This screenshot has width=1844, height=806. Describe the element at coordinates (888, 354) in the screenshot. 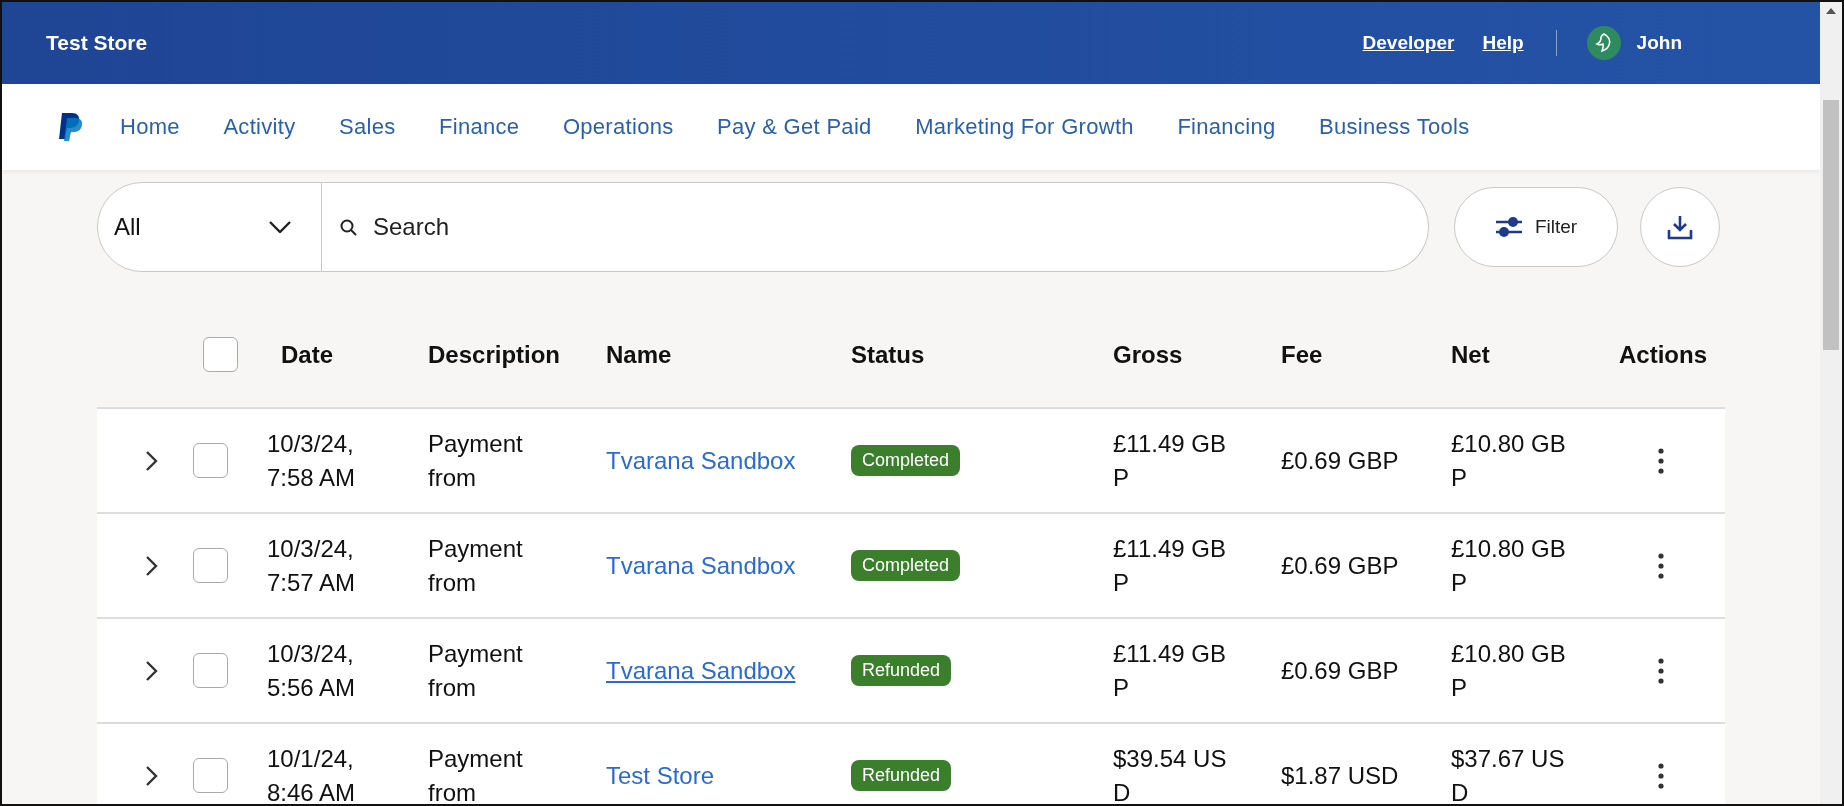

I see `column-header: Status` at that location.